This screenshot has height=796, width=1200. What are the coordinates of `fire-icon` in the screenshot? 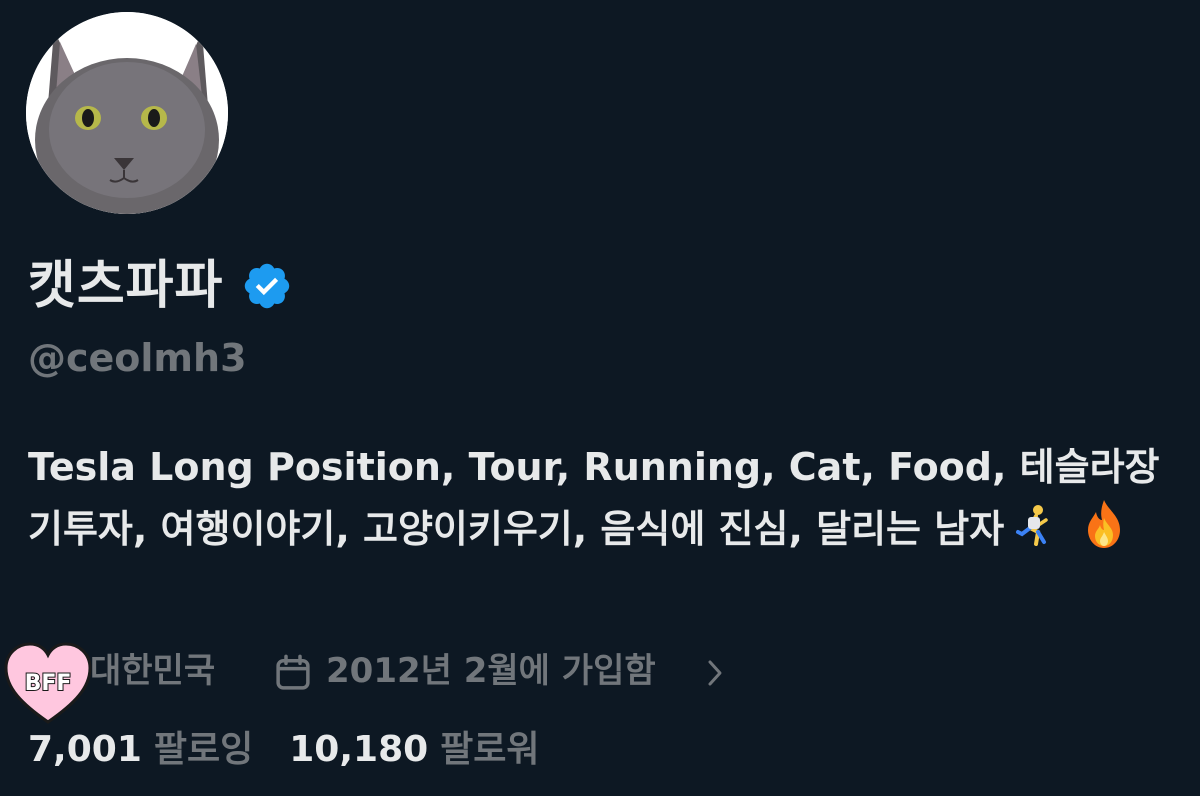 It's located at (1104, 533).